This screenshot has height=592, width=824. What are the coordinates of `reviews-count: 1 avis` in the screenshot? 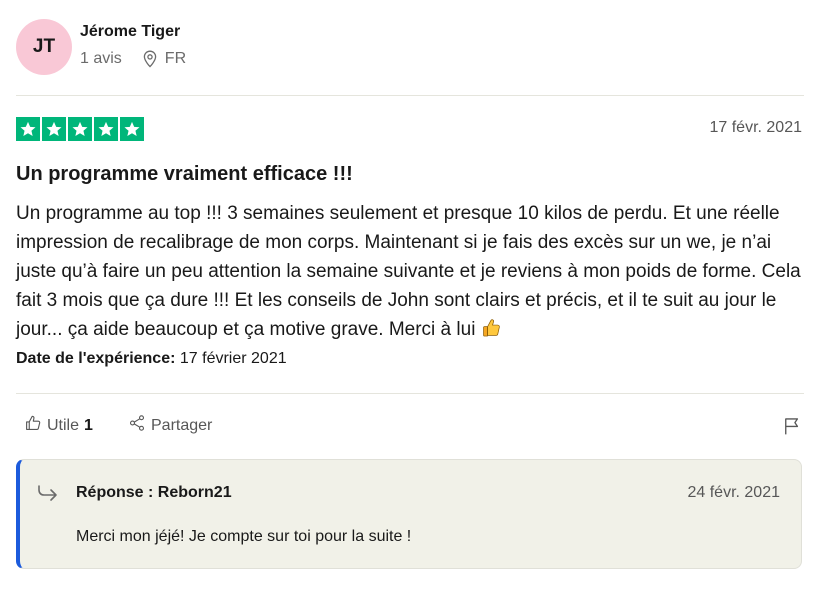 It's located at (101, 58).